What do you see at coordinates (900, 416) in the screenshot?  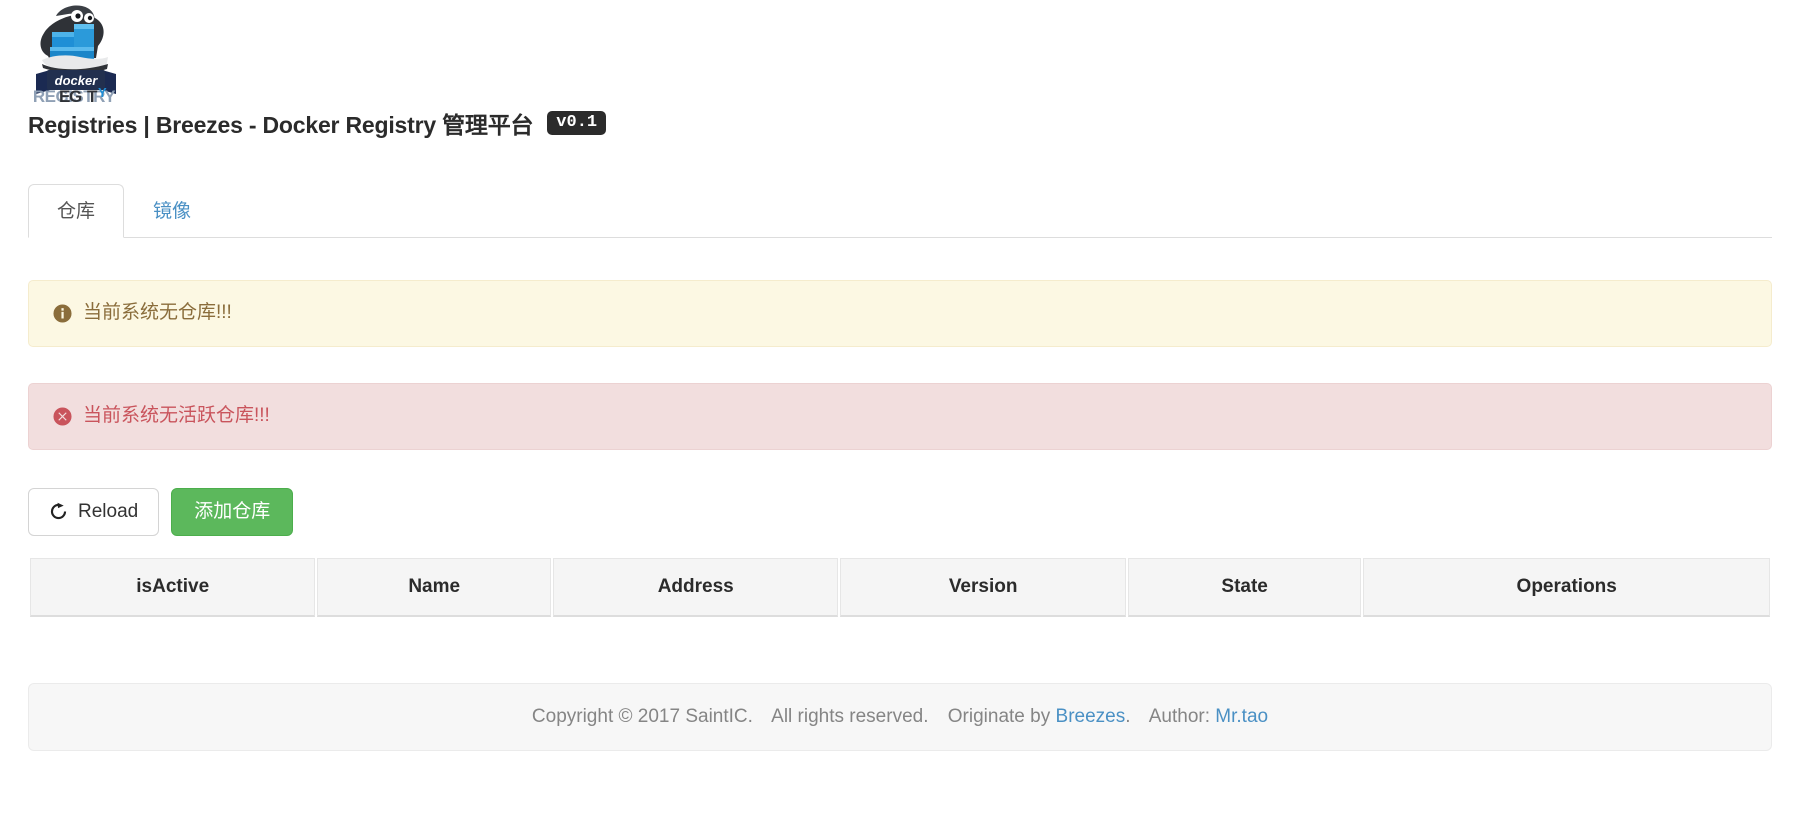 I see `alert-no-active-repositories: 当前系统无活跃仓库!!!` at bounding box center [900, 416].